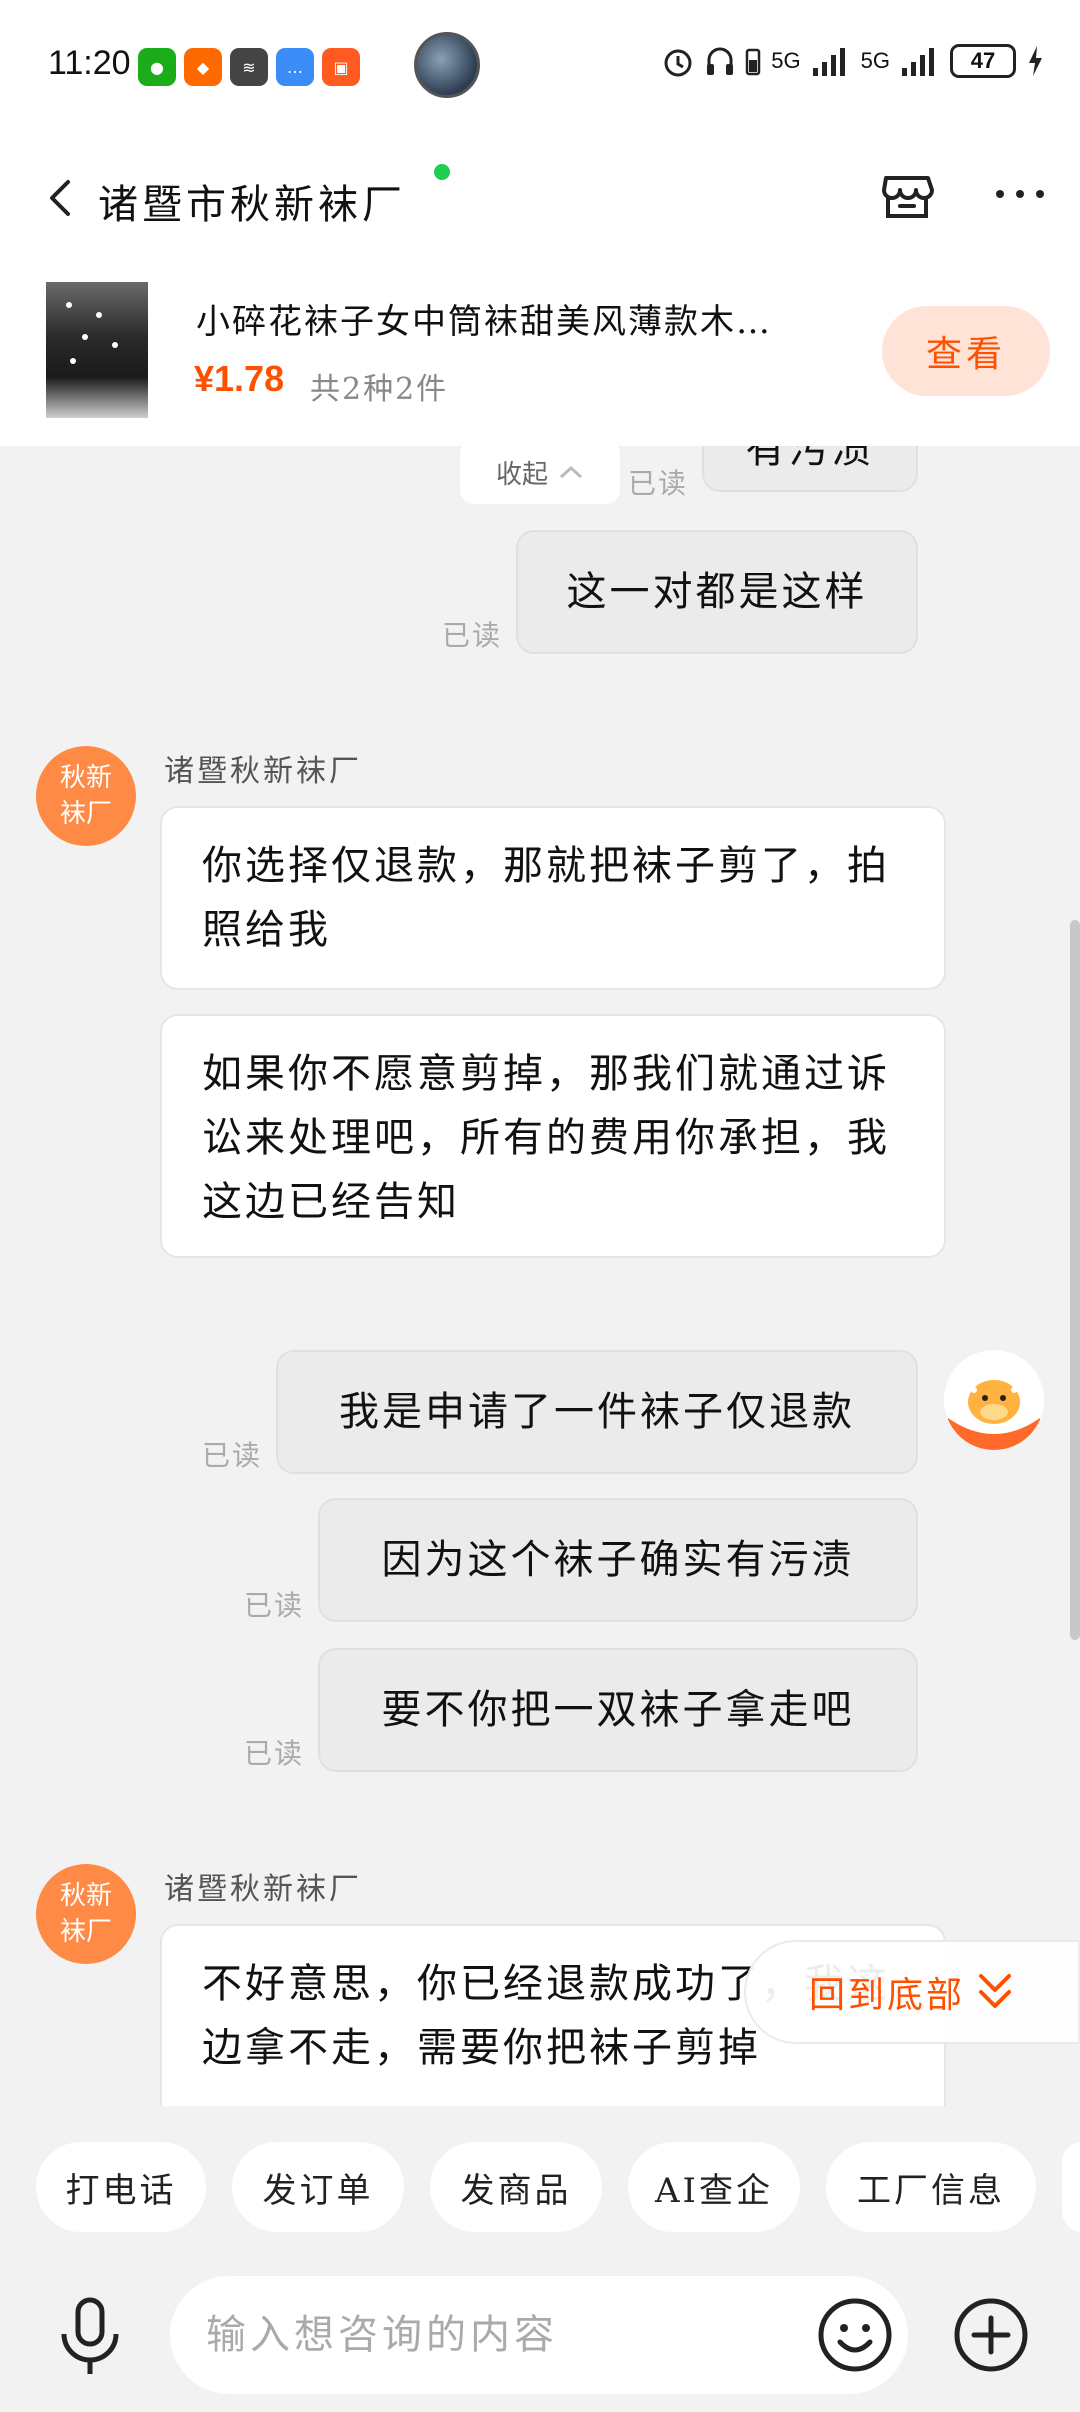 This screenshot has width=1080, height=2412. Describe the element at coordinates (886, 1995) in the screenshot. I see `to-bottom-label: 回到底部` at that location.